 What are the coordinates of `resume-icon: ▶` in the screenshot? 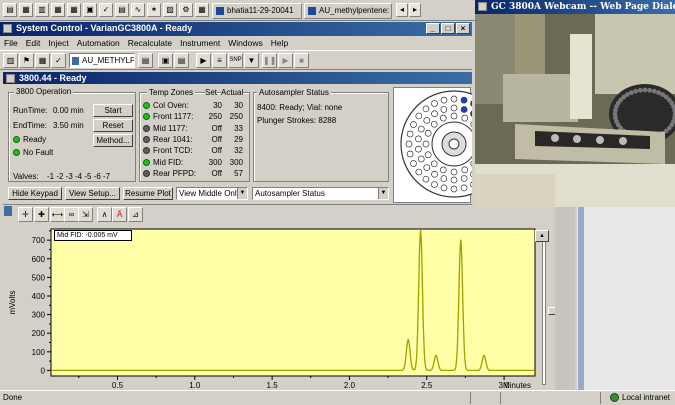 It's located at (285, 60).